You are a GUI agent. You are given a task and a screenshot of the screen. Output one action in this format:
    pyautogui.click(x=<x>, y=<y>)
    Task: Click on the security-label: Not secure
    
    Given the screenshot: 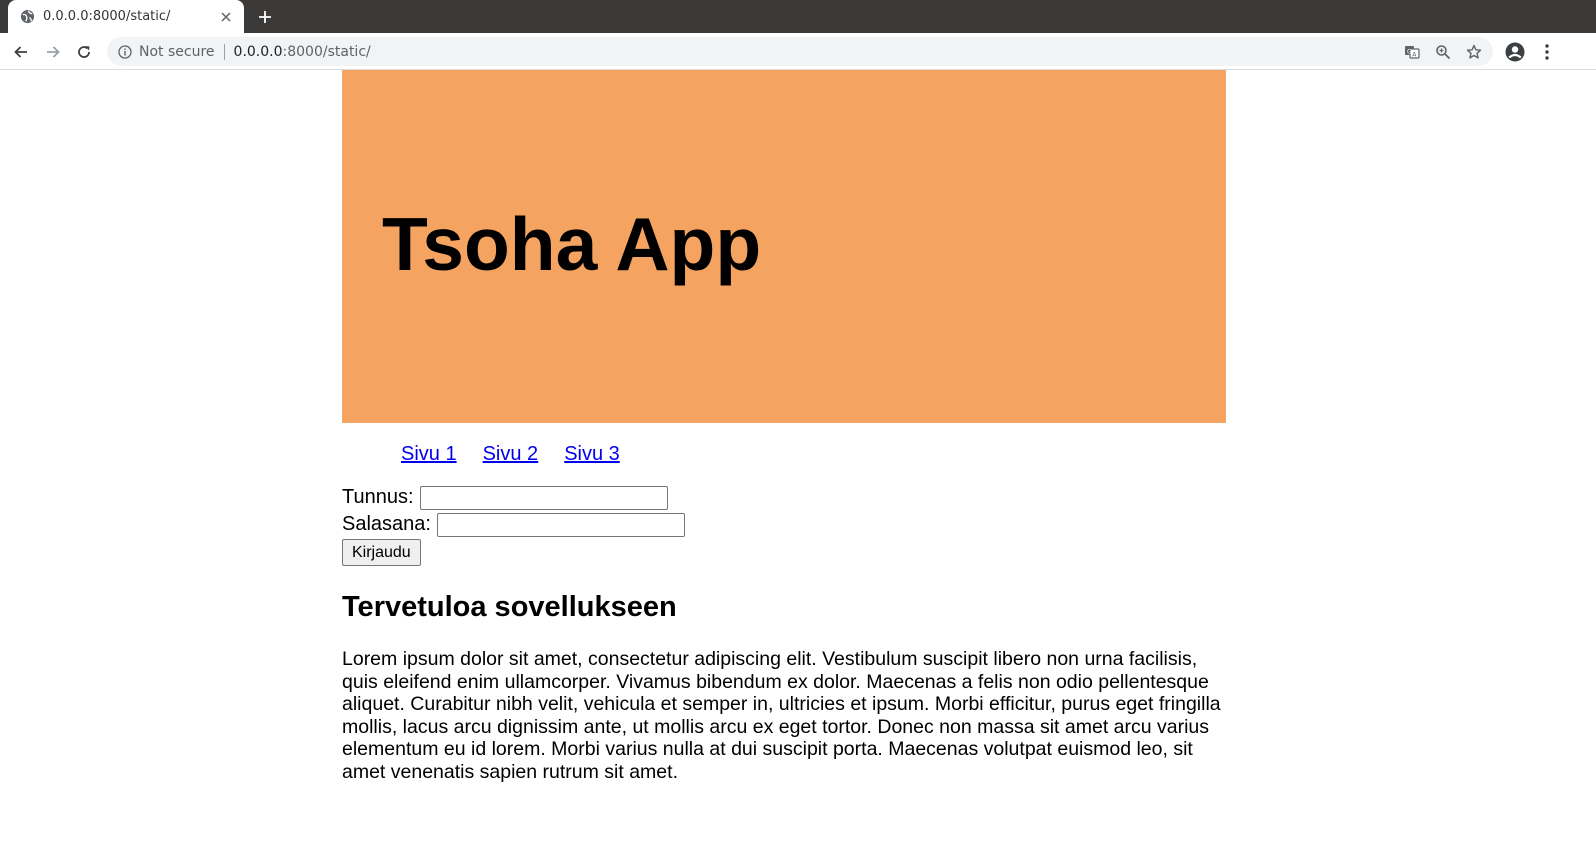 What is the action you would take?
    pyautogui.click(x=177, y=51)
    